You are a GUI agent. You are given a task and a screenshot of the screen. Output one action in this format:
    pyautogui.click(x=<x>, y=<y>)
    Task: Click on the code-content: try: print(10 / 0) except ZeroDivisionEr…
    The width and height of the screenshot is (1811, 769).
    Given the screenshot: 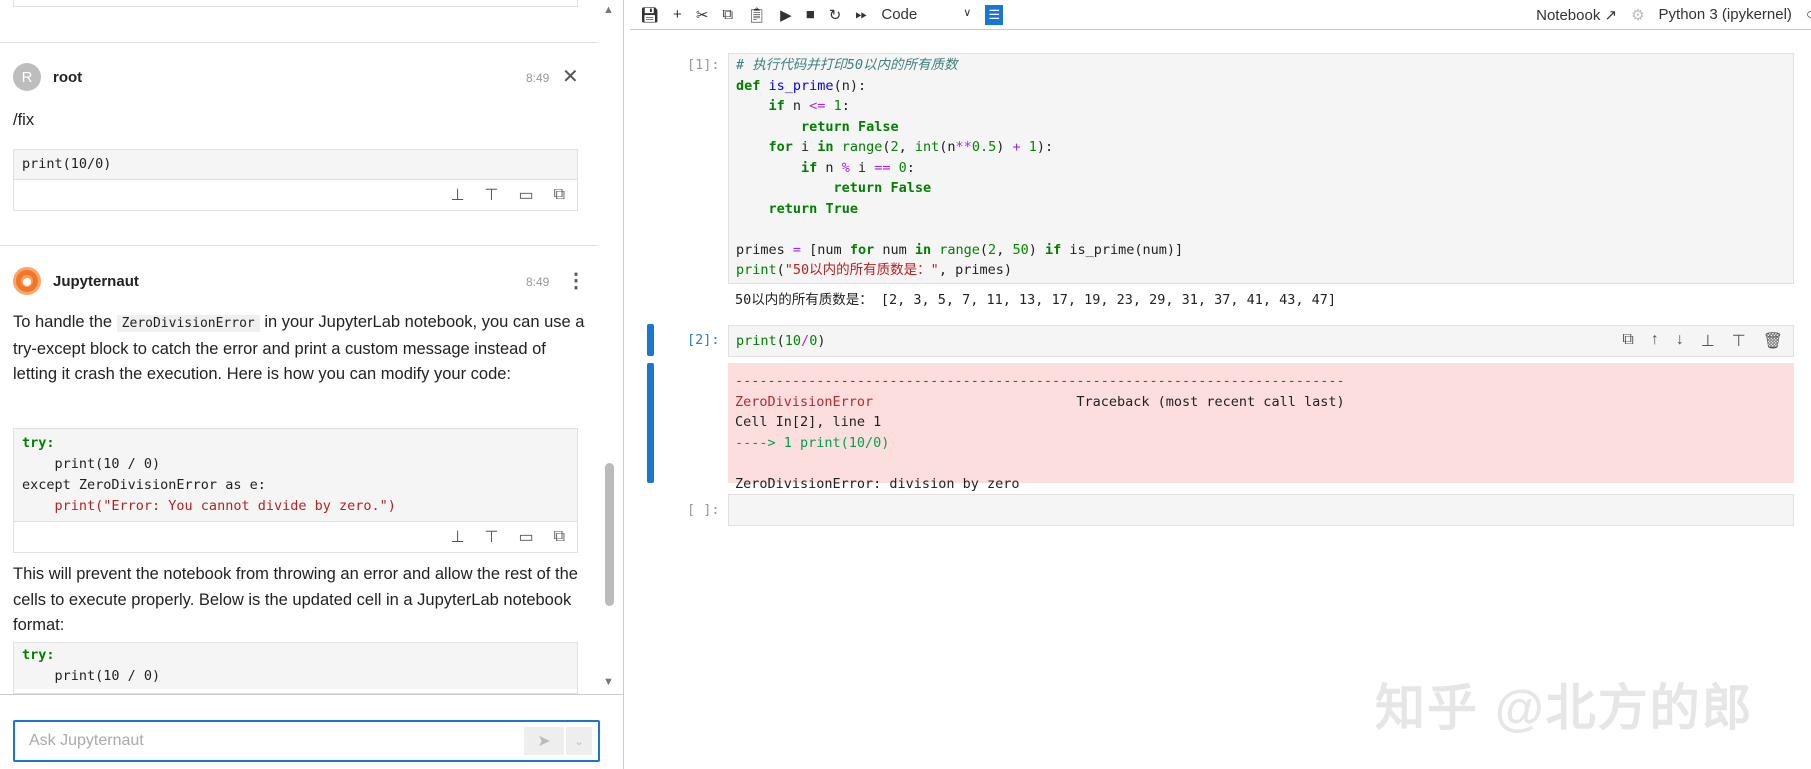 What is the action you would take?
    pyautogui.click(x=295, y=475)
    